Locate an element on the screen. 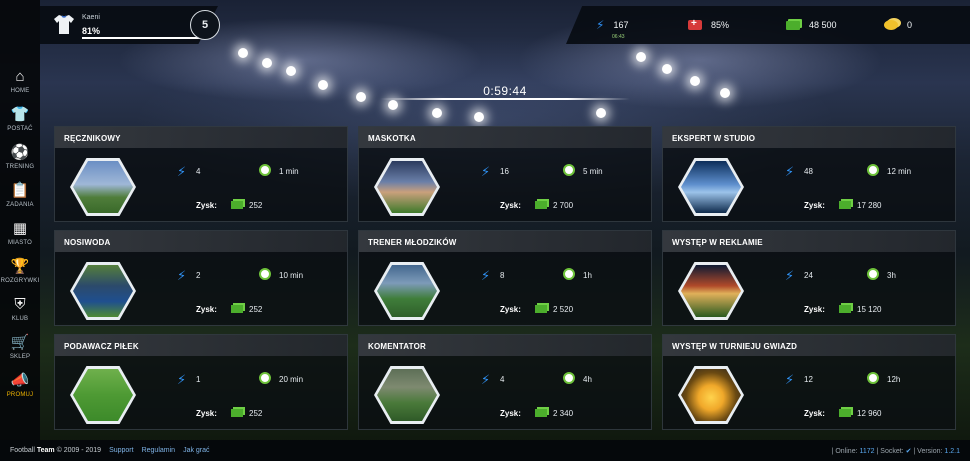 This screenshot has width=970, height=461. job-duration: 4h is located at coordinates (587, 379).